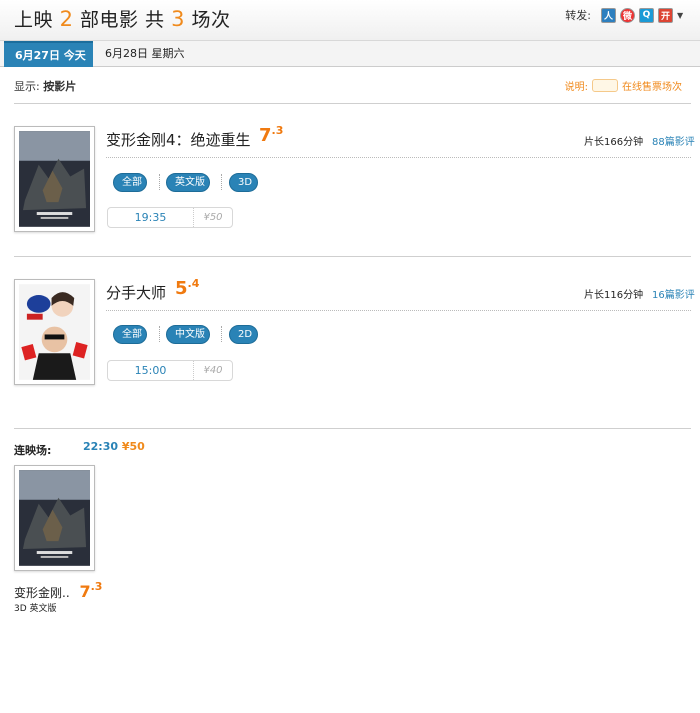  What do you see at coordinates (27, 86) in the screenshot?
I see `display-label: 显示:` at bounding box center [27, 86].